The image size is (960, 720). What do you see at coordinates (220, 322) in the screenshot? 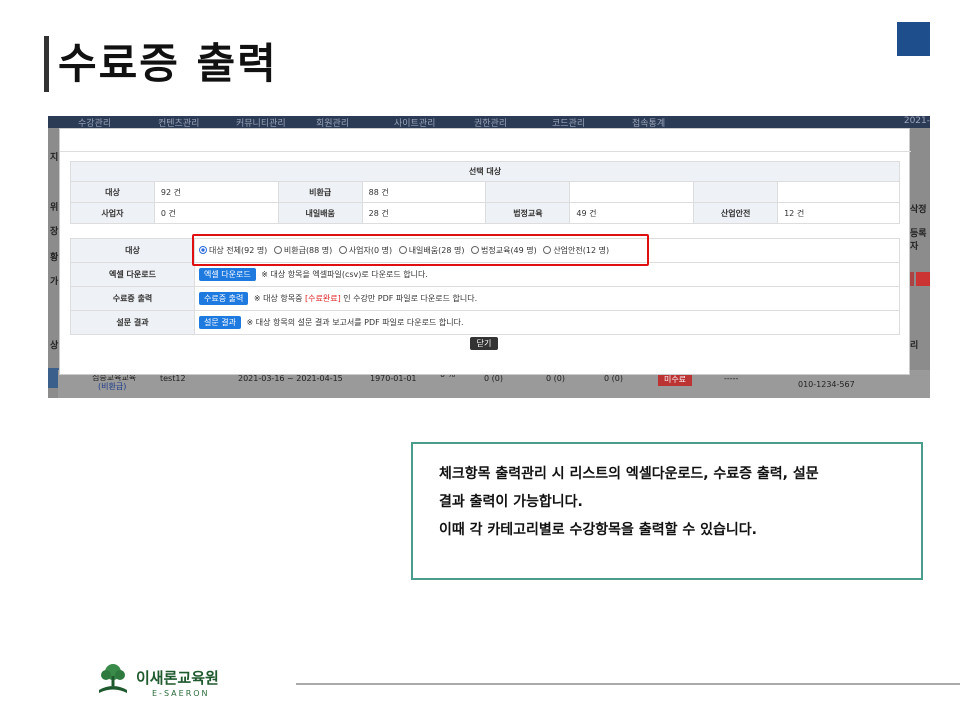
I see `survey-result-button: 설문 결과` at bounding box center [220, 322].